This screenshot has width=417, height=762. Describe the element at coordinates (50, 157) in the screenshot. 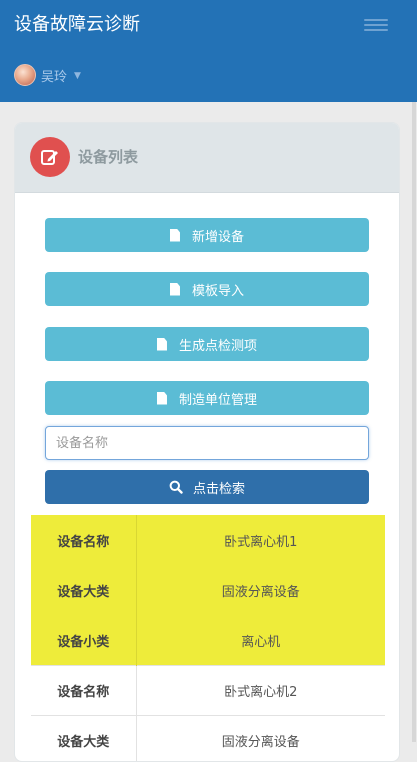

I see `edit-icon` at that location.